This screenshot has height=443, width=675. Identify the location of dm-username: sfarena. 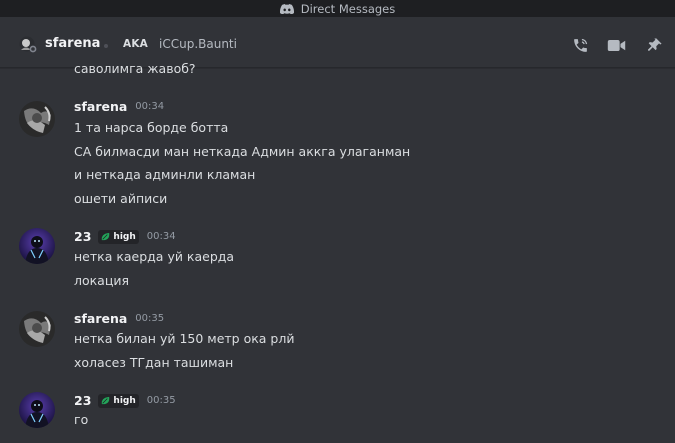
(72, 43).